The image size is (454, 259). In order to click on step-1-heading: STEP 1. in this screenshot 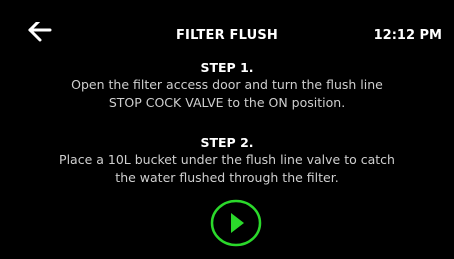, I will do `click(227, 67)`.